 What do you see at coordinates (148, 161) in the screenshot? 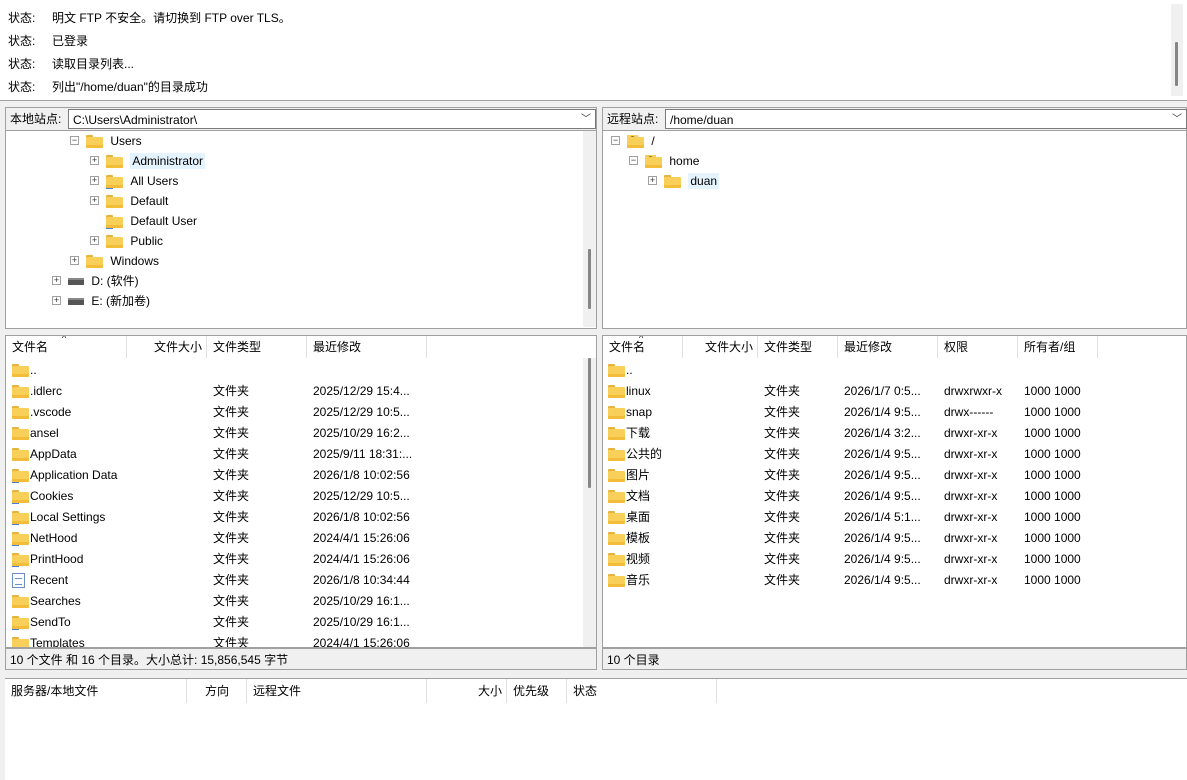
I see `tree-node-administrator: + Administrator` at bounding box center [148, 161].